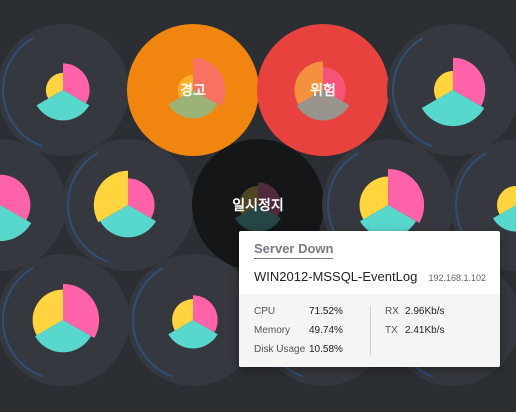  Describe the element at coordinates (457, 278) in the screenshot. I see `tooltip-ip: 192.168.1.102` at that location.